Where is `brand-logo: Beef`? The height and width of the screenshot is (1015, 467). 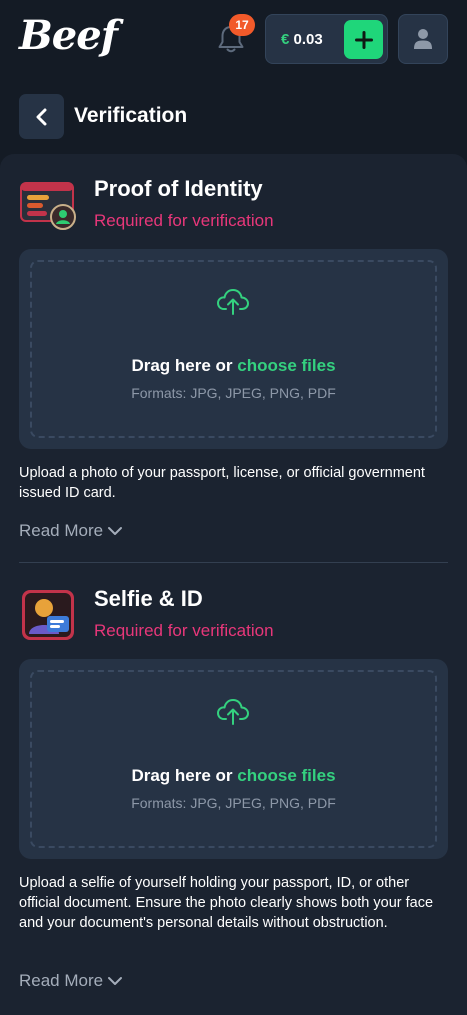 brand-logo: Beef is located at coordinates (68, 35).